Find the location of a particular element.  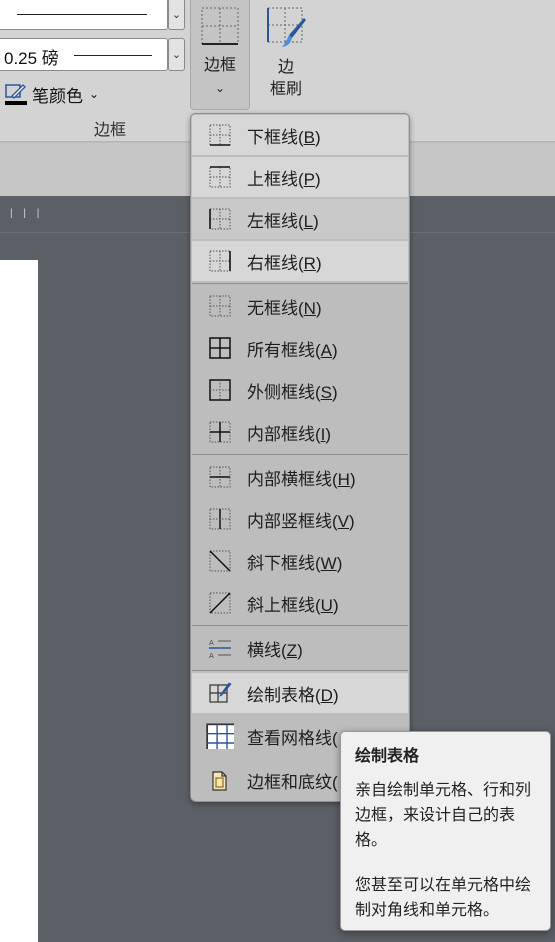

menu-item-top-border: 上框线(P) is located at coordinates (300, 177).